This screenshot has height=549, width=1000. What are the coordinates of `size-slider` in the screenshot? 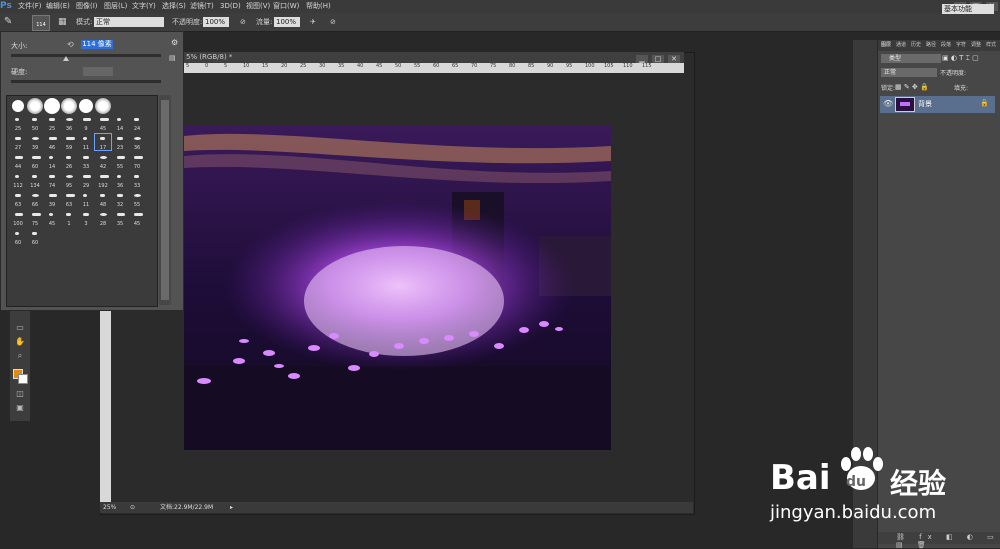 It's located at (86, 55).